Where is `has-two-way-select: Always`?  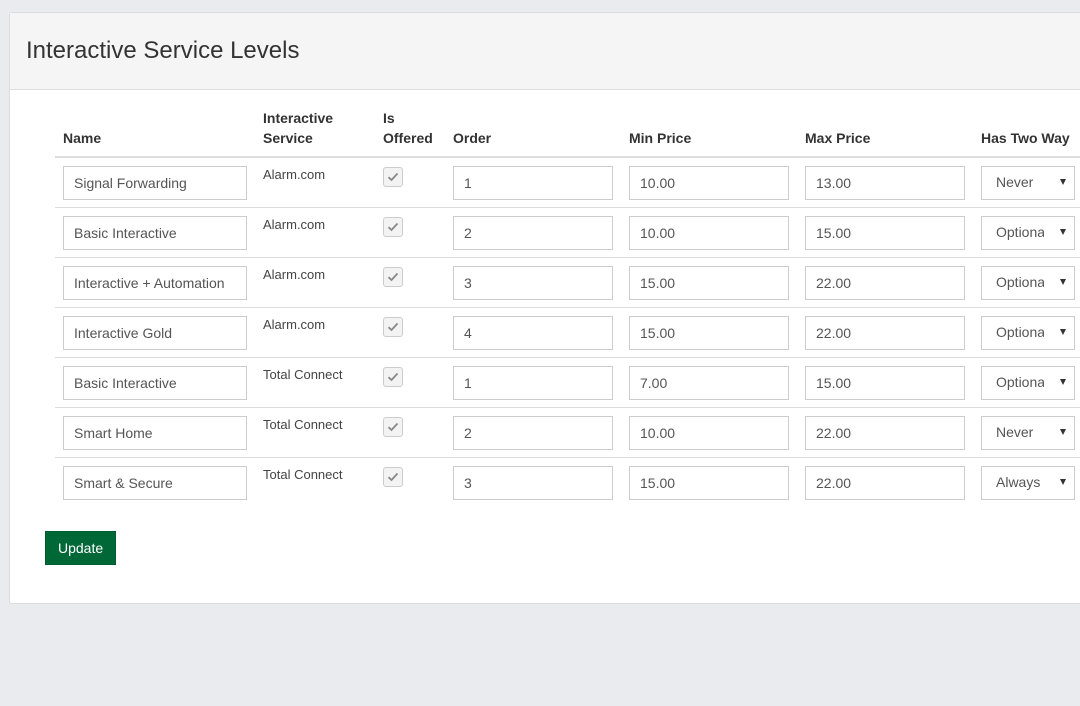
has-two-way-select: Always is located at coordinates (1028, 483).